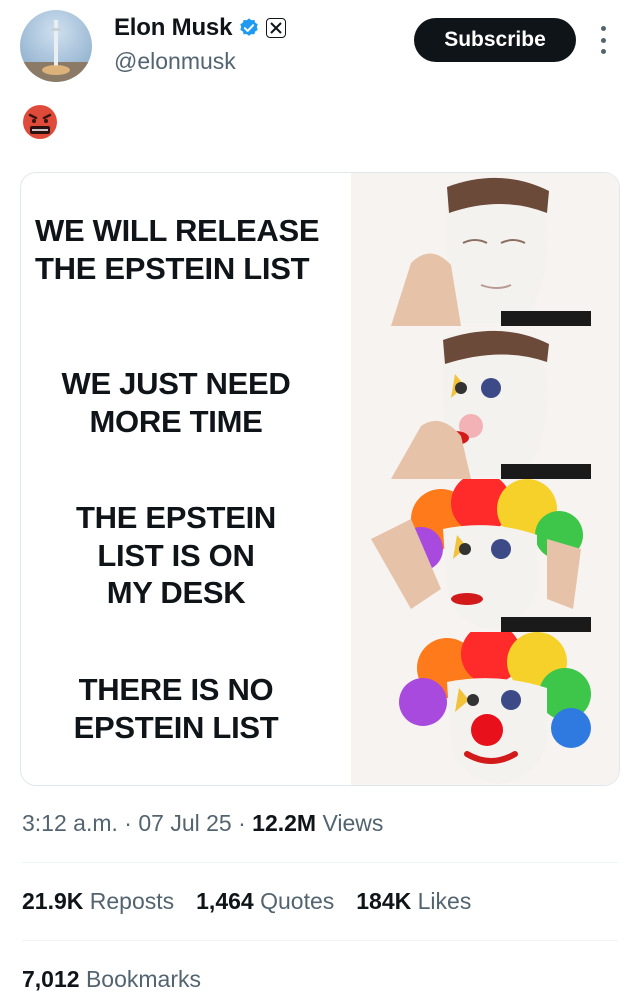  I want to click on quotes-label: Quotes, so click(294, 901).